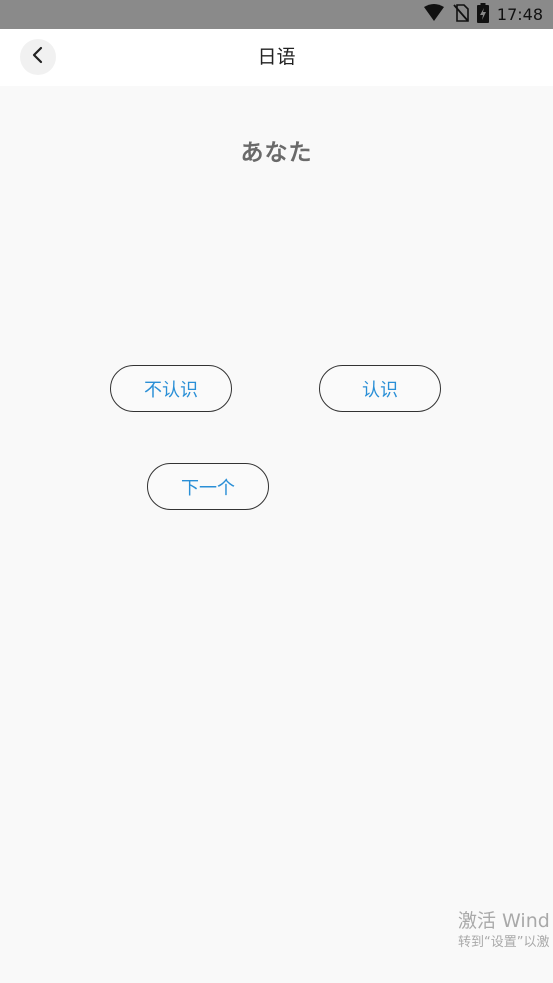  Describe the element at coordinates (461, 15) in the screenshot. I see `no-sim-icon` at that location.